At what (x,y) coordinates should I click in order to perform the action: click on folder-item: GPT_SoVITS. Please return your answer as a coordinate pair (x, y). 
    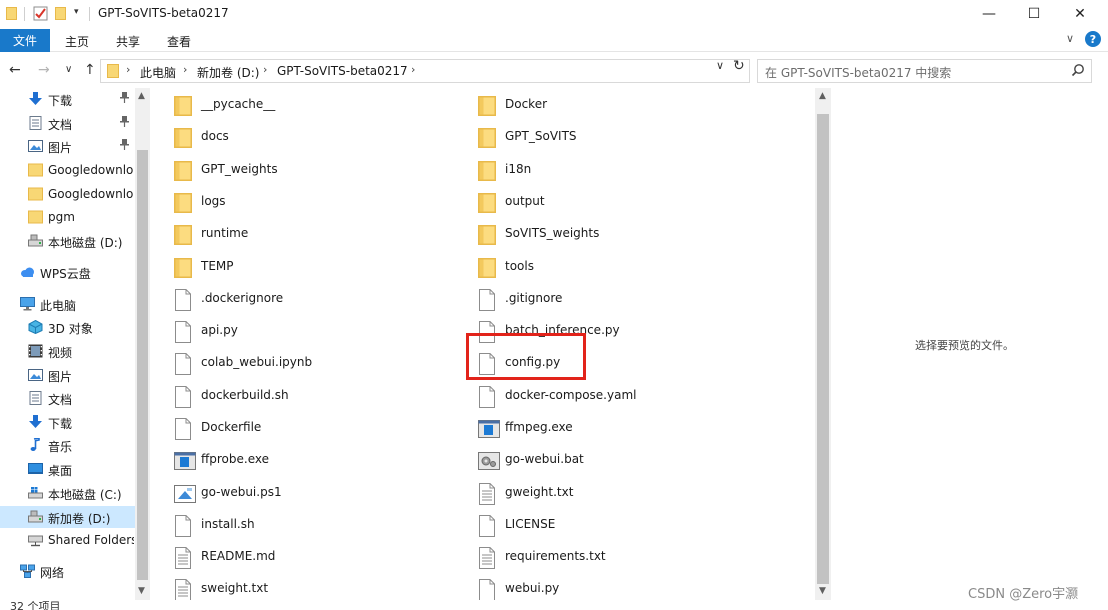
    Looking at the image, I should click on (599, 137).